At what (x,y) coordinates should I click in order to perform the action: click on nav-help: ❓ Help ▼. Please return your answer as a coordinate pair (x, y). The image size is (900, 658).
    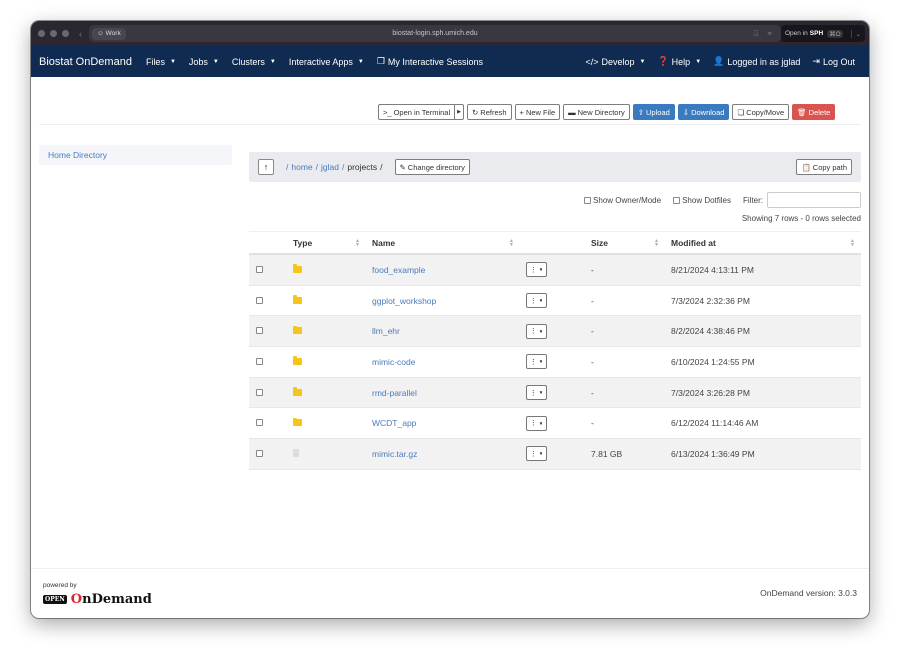
    Looking at the image, I should click on (679, 61).